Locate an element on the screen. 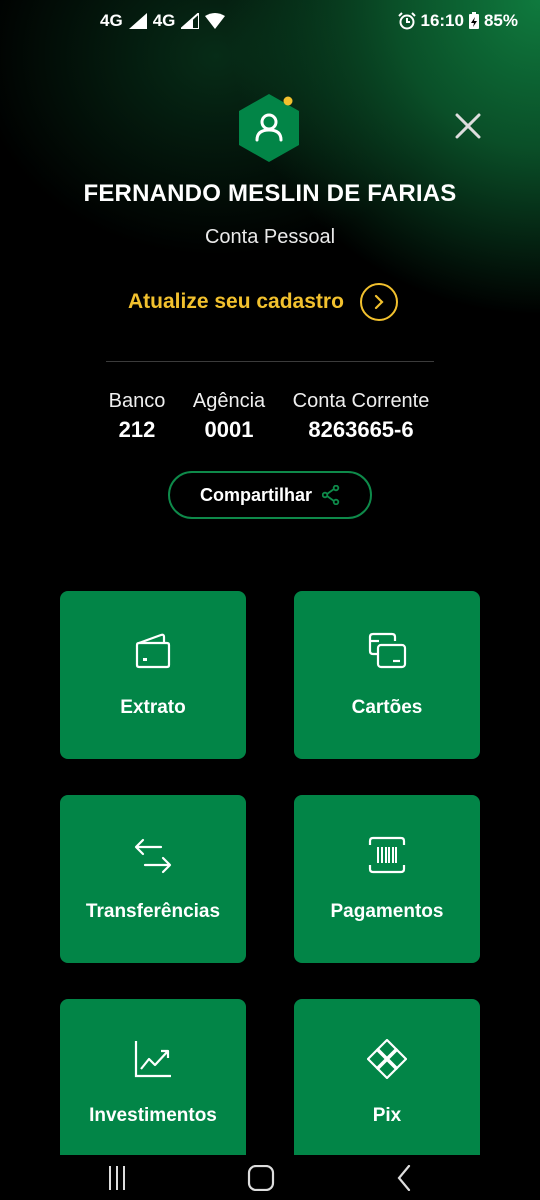  network-indicators: 4G 4G is located at coordinates (163, 21).